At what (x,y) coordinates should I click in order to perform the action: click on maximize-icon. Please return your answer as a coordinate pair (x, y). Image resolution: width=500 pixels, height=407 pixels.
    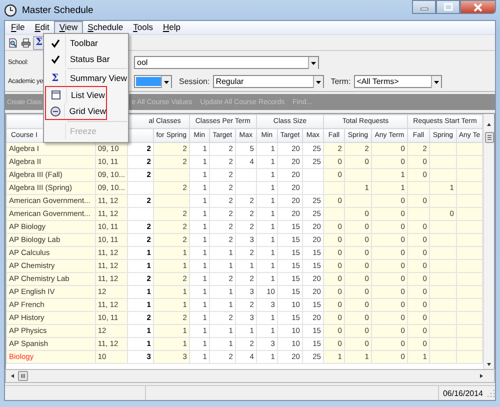
    Looking at the image, I should click on (448, 7).